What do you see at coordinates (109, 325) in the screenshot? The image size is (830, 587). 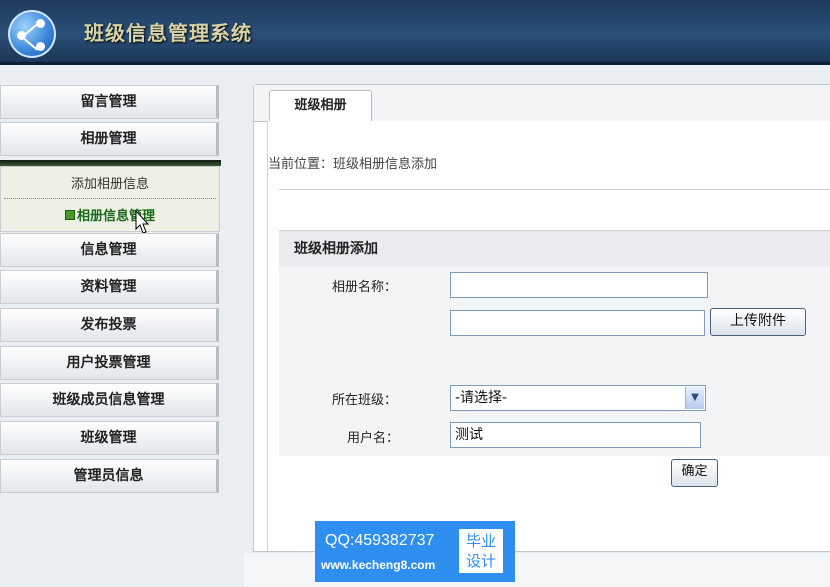 I see `sidebar-item-publish-vote: 发布投票` at bounding box center [109, 325].